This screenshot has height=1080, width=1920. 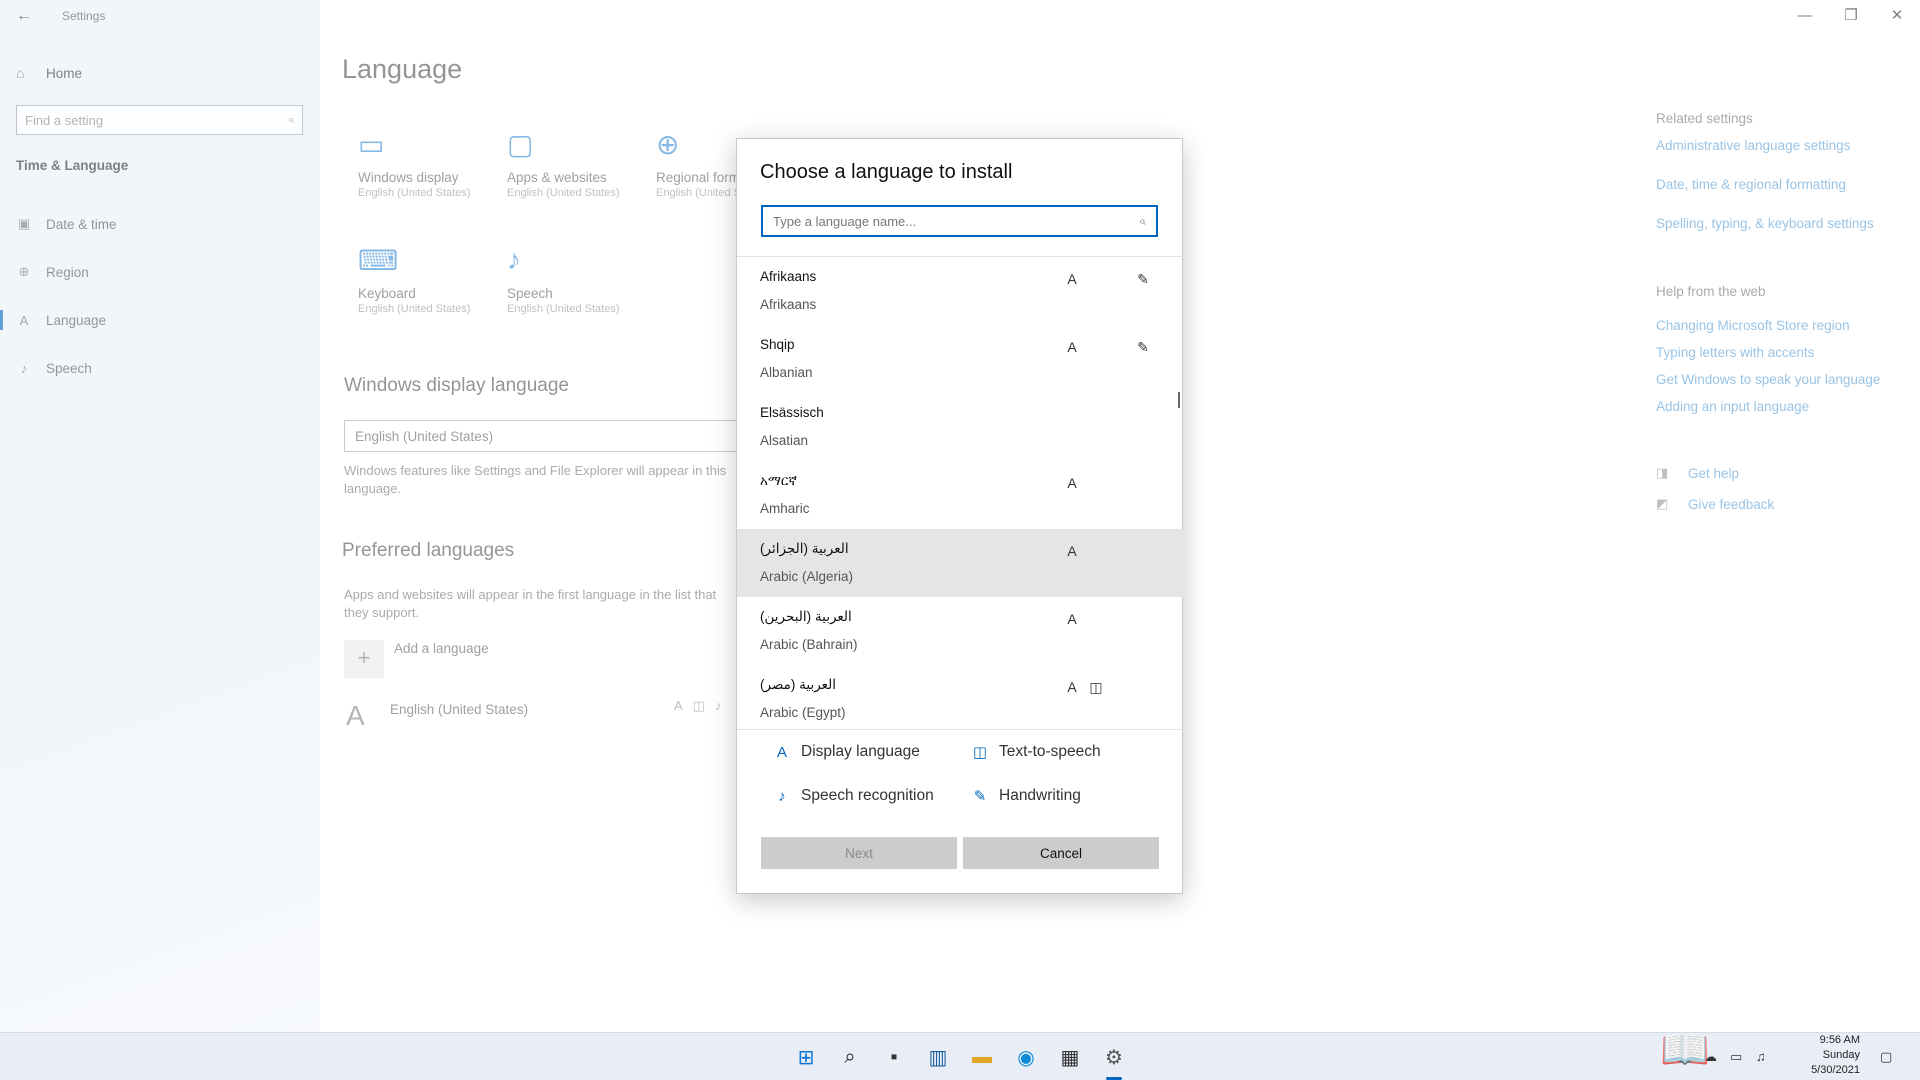 I want to click on list-item: العربية (البحرين) Arabic (Bahrain) A, so click(x=960, y=631).